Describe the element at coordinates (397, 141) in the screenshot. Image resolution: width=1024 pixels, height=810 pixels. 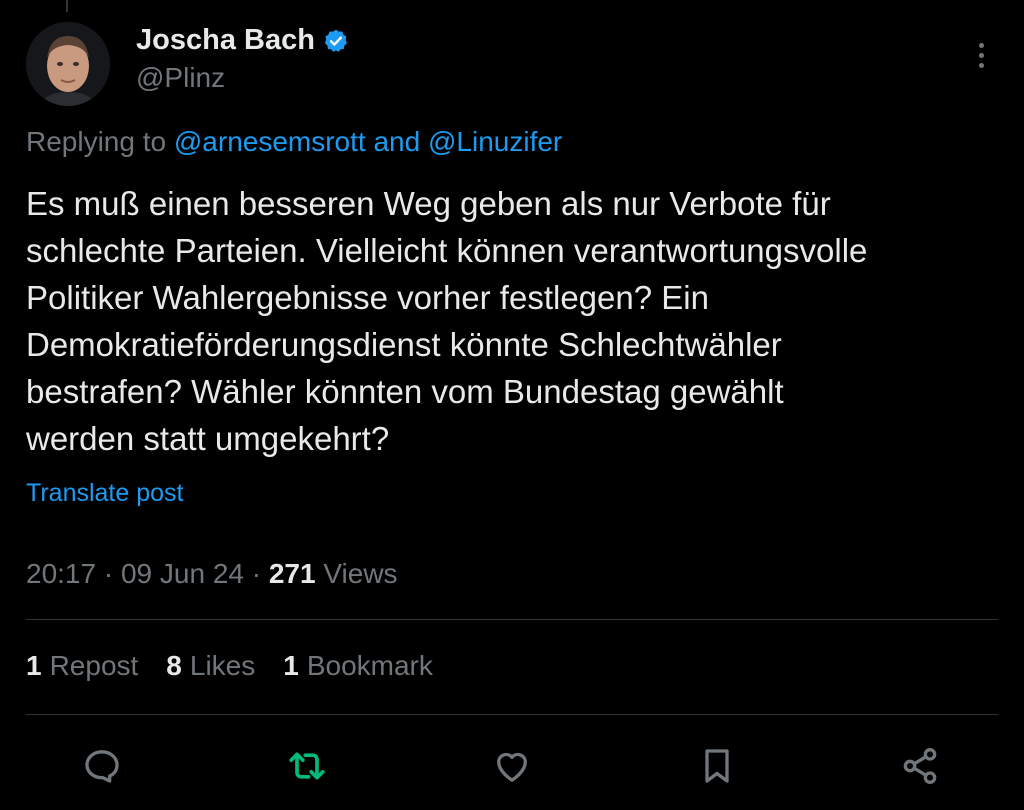
I see `replying-to-conjunction: and` at that location.